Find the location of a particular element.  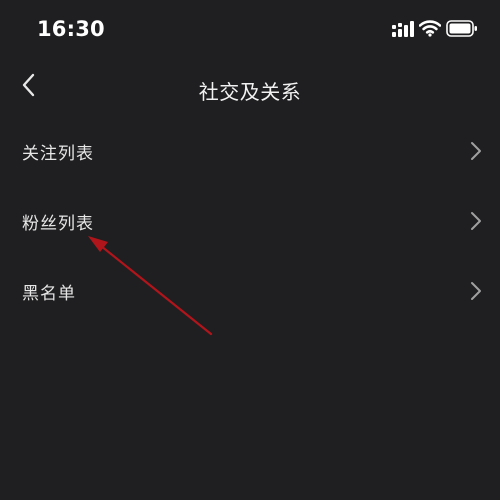

page-title: 社交及关系 is located at coordinates (250, 92).